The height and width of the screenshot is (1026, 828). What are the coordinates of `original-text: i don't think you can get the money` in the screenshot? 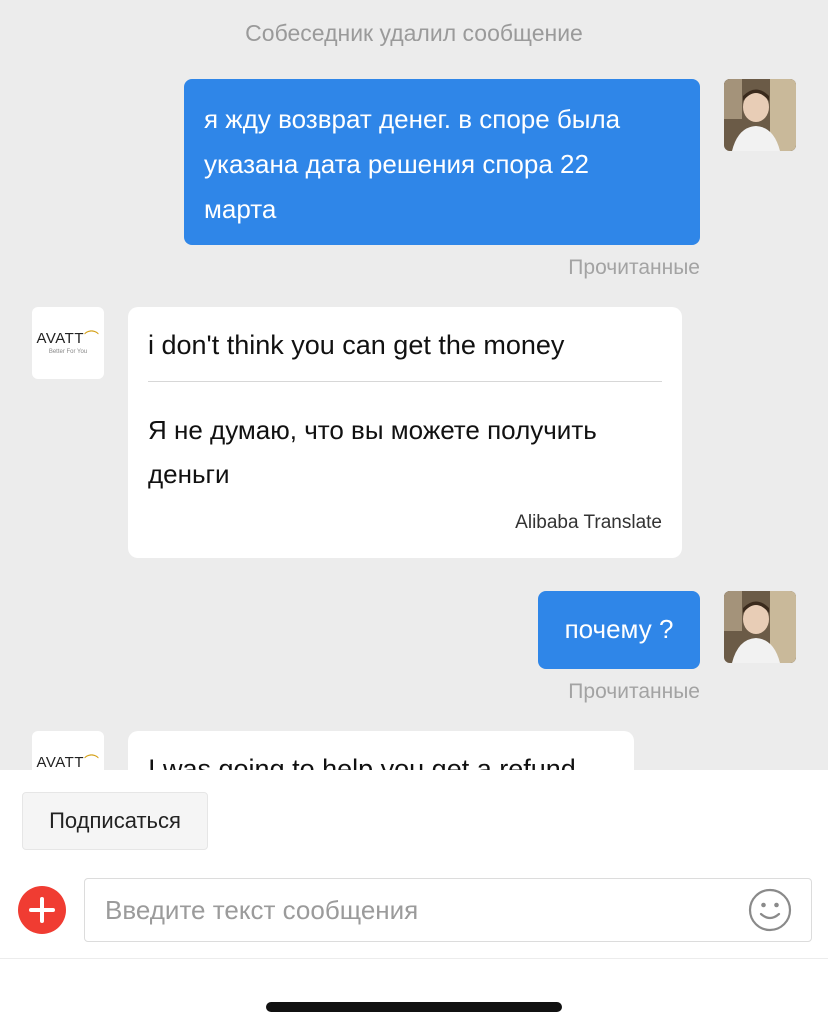 It's located at (356, 345).